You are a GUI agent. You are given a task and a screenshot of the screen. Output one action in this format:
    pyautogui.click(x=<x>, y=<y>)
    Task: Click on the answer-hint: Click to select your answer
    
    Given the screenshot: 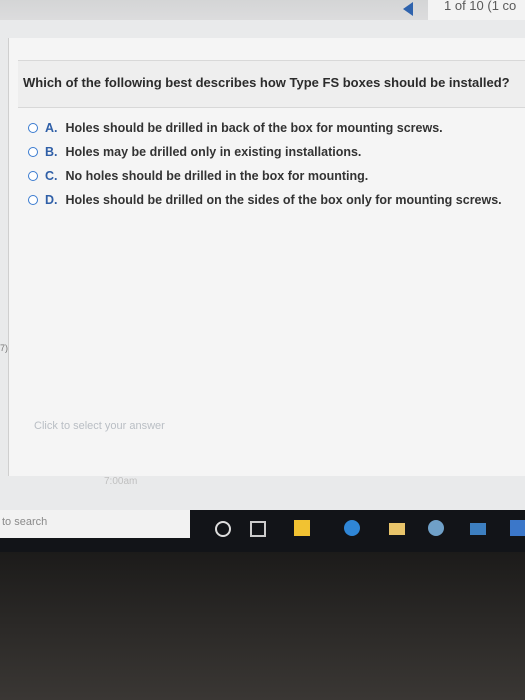 What is the action you would take?
    pyautogui.click(x=99, y=426)
    